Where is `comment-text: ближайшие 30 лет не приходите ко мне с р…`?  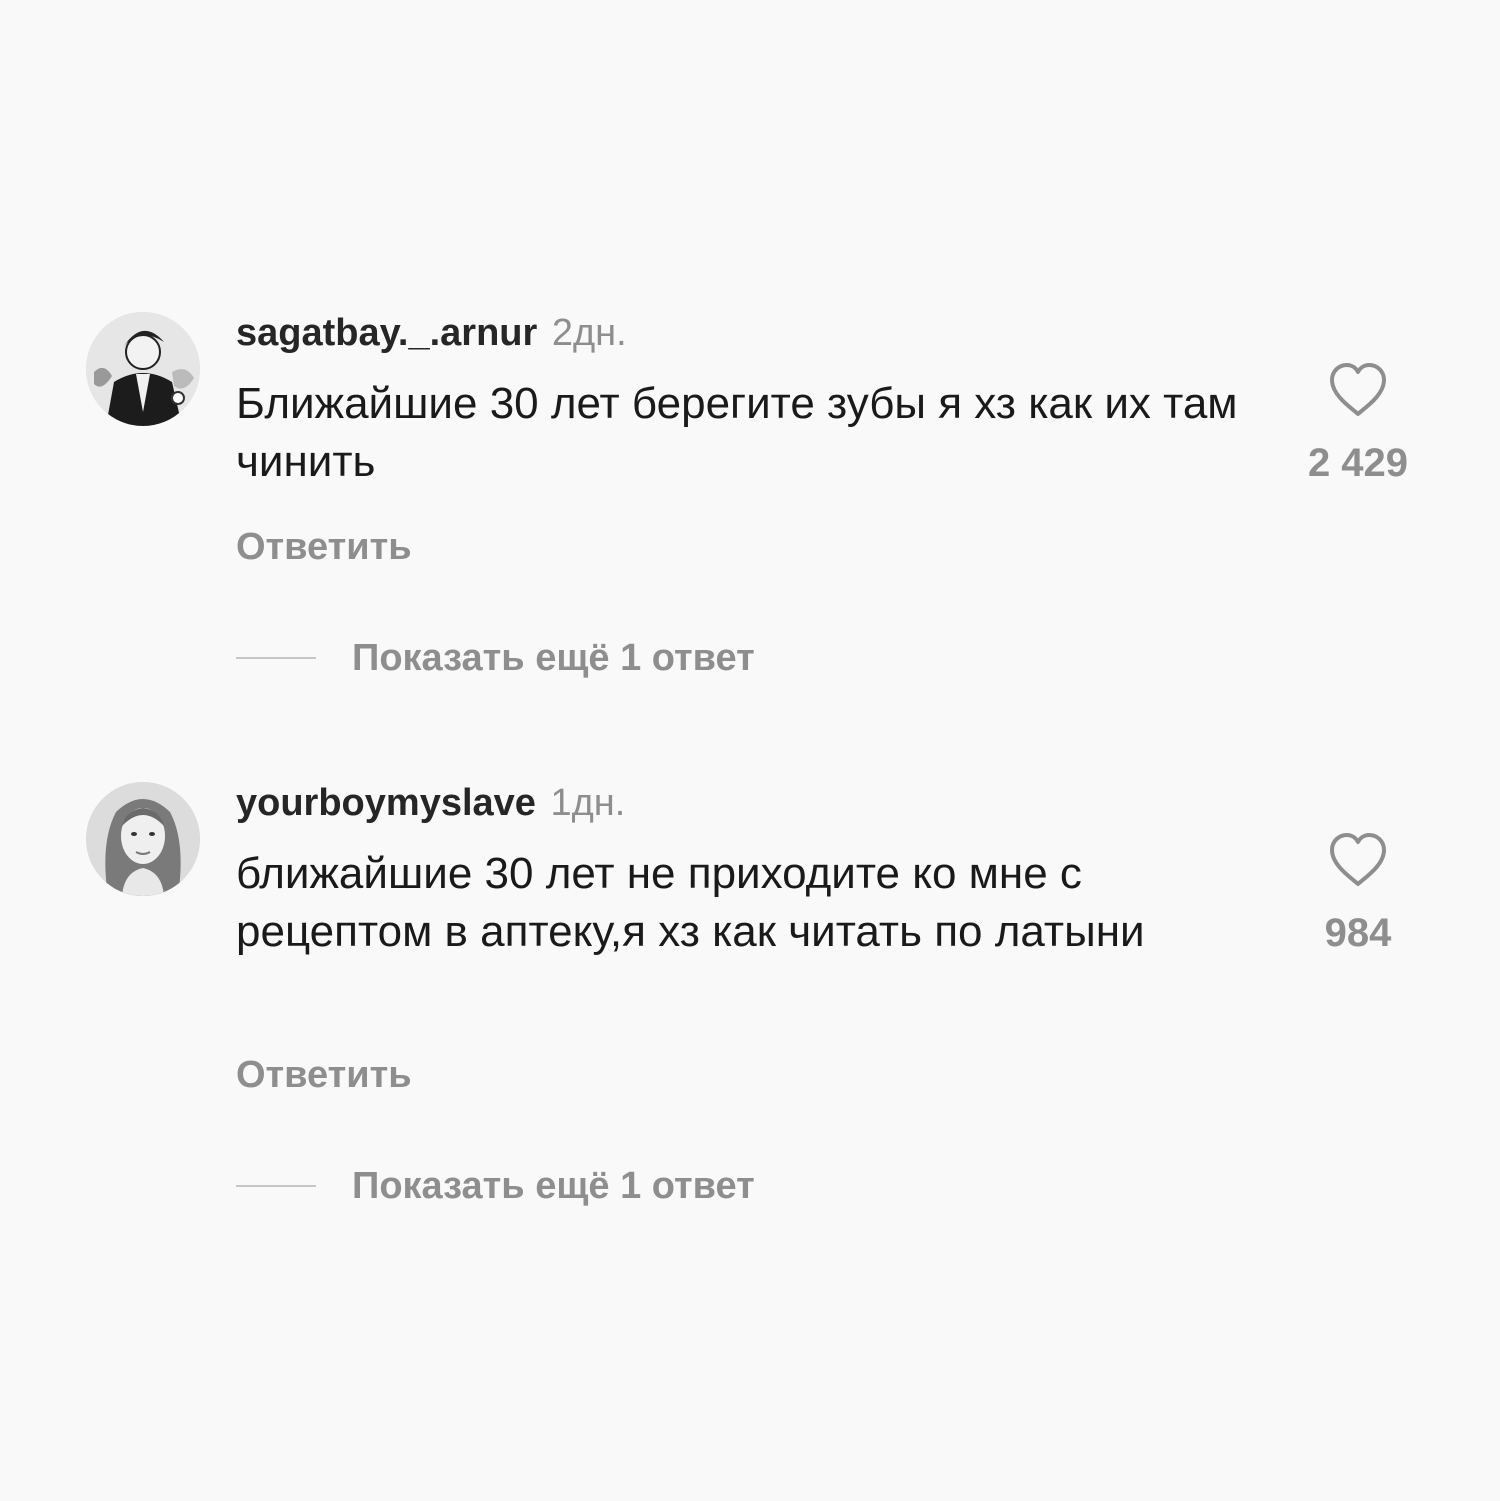 comment-text: ближайшие 30 лет не приходите ко мне с р… is located at coordinates (690, 902).